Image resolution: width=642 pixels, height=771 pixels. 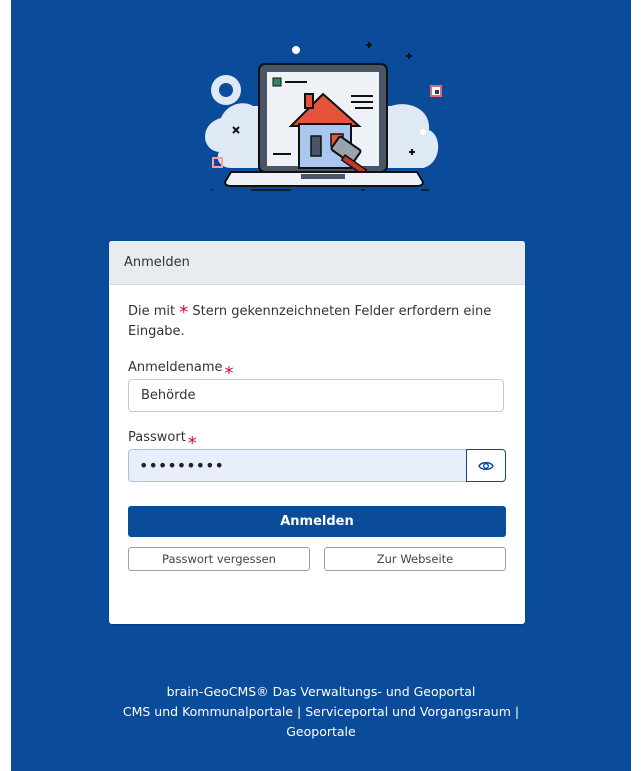 I want to click on password-input: •••••••••, so click(x=297, y=465).